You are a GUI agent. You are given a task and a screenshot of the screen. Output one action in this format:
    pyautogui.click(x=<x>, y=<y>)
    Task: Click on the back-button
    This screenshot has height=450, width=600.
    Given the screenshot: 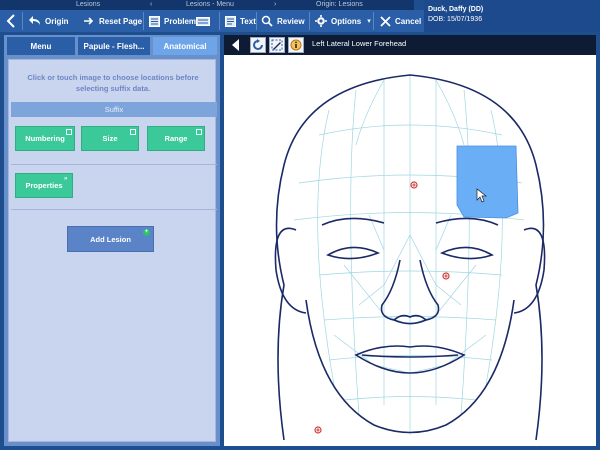 What is the action you would take?
    pyautogui.click(x=11, y=21)
    